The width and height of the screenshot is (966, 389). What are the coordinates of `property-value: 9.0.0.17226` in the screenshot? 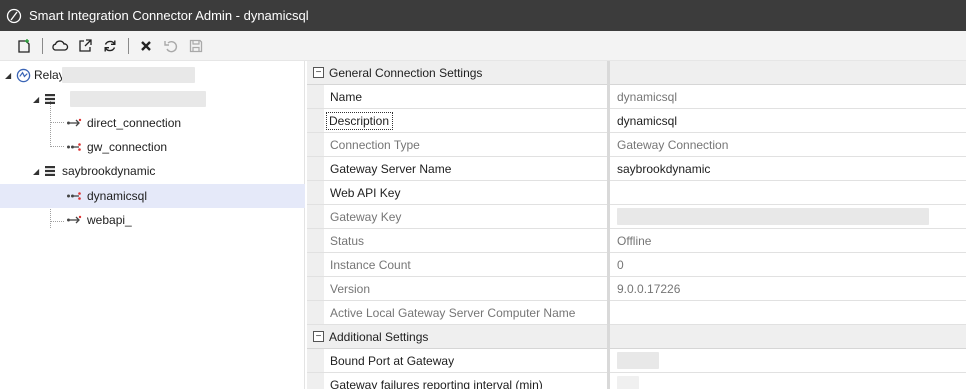 It's located at (649, 288).